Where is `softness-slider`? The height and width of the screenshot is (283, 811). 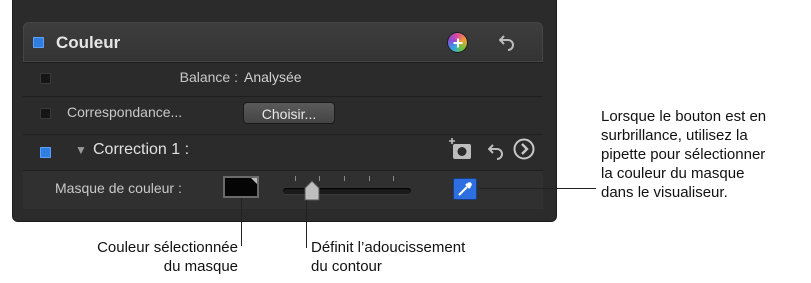
softness-slider is located at coordinates (348, 189).